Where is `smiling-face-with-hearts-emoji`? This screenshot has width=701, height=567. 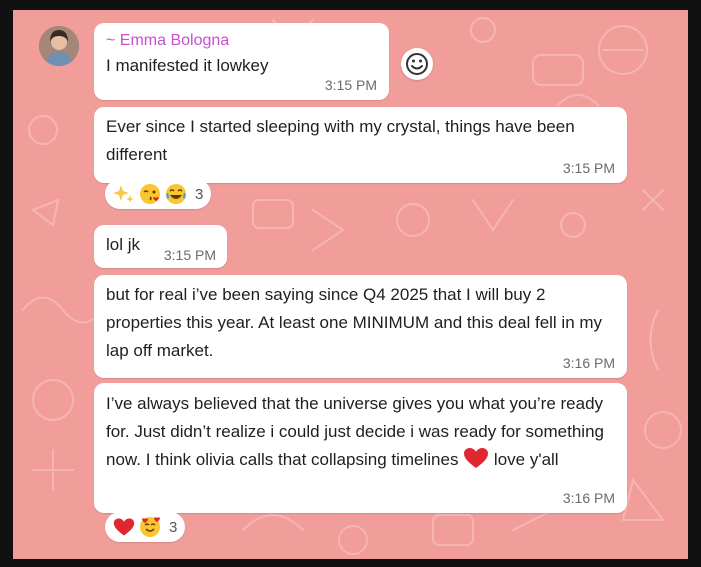
smiling-face-with-hearts-emoji is located at coordinates (150, 527).